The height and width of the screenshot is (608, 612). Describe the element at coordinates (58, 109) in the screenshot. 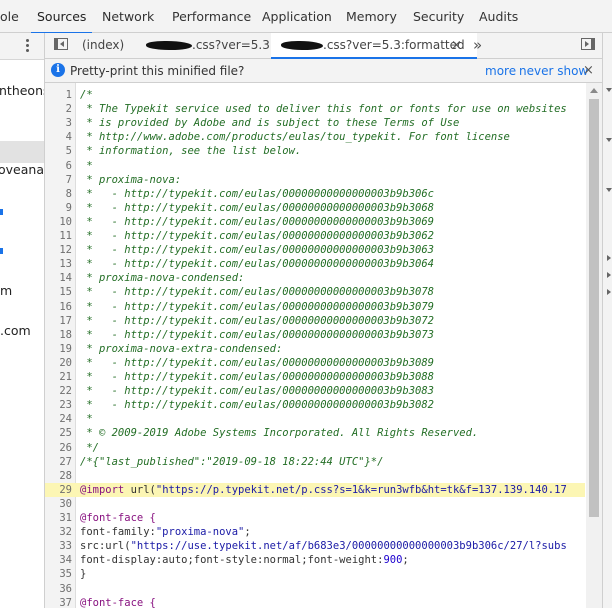

I see `line-number: 2` at that location.